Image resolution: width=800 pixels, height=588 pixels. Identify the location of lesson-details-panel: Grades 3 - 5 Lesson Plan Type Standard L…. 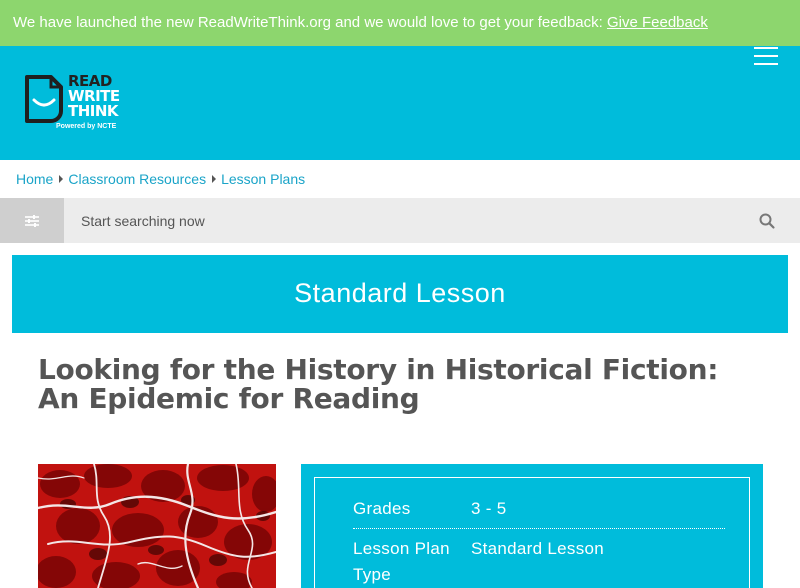
(532, 526).